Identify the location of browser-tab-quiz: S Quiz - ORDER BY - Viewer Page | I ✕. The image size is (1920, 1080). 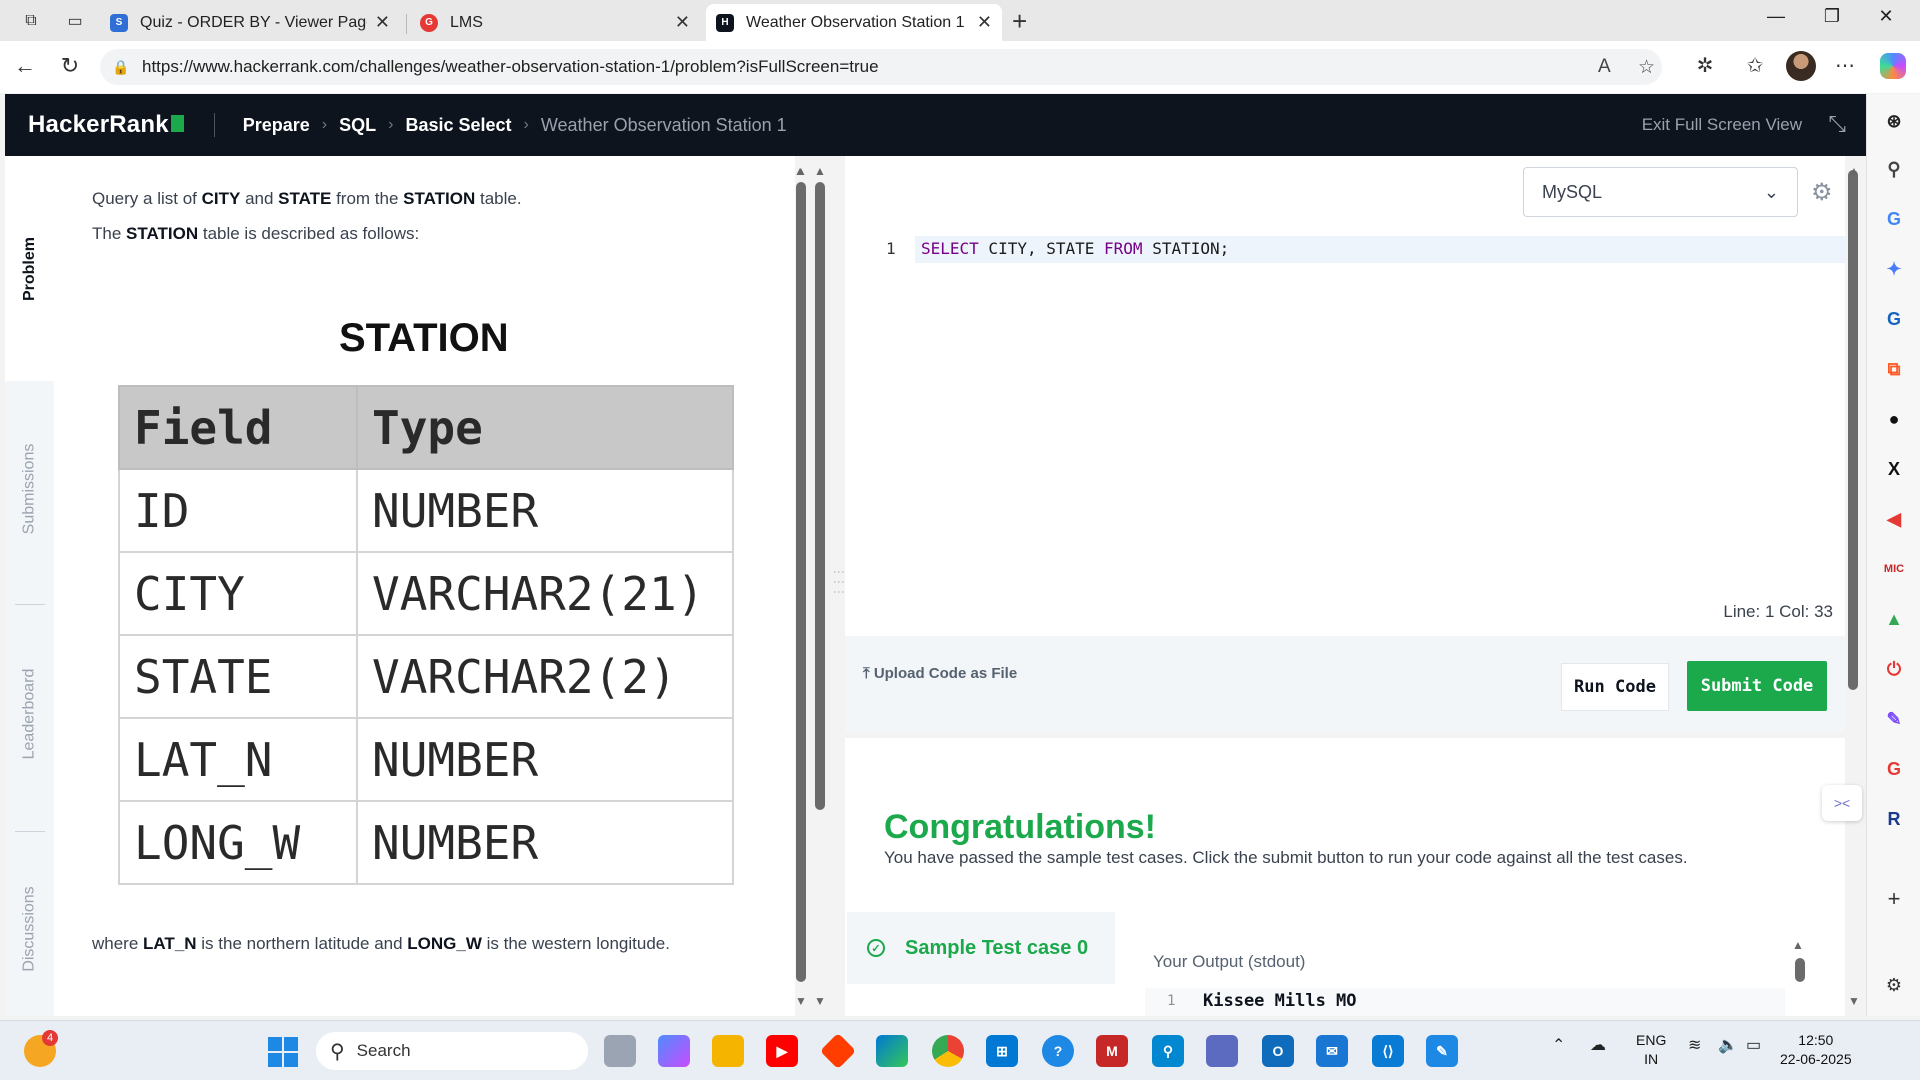
(250, 22).